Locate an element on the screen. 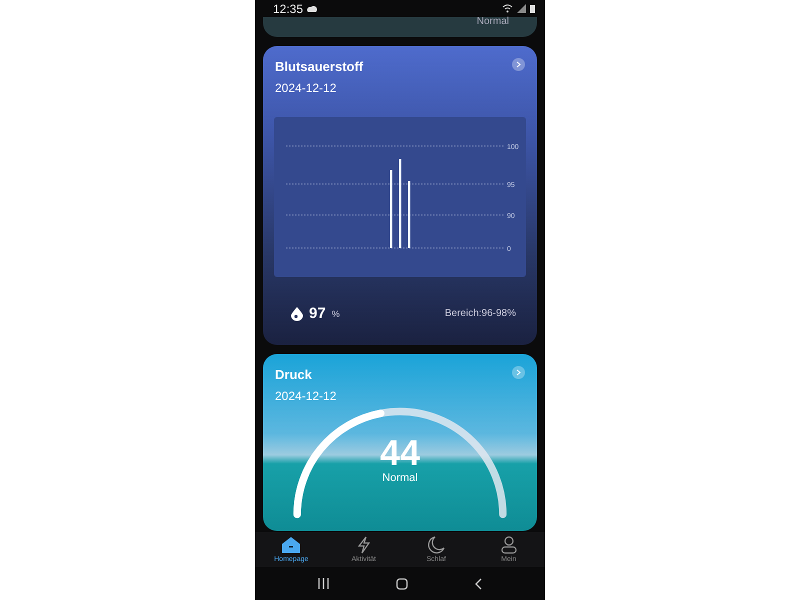  card-title: Druck is located at coordinates (293, 374).